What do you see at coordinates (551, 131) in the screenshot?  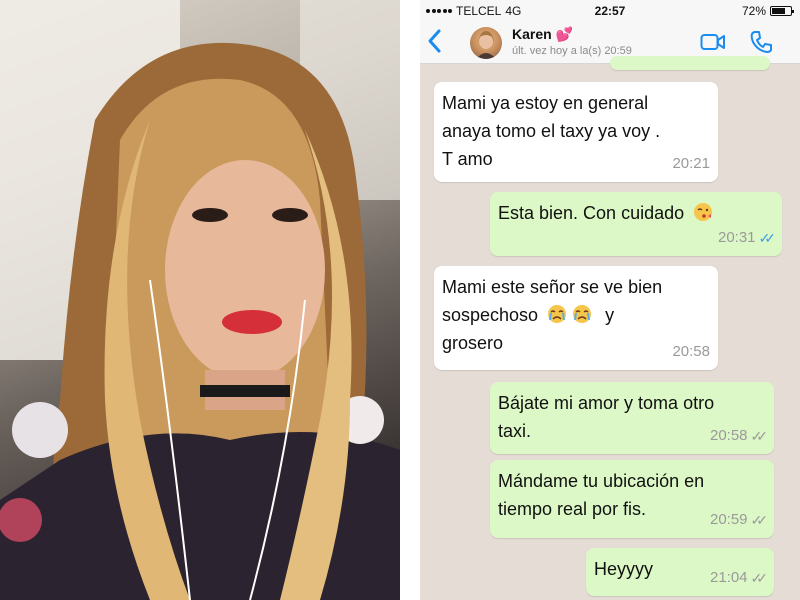 I see `message-text-line: anaya tomo el taxy ya voy .` at bounding box center [551, 131].